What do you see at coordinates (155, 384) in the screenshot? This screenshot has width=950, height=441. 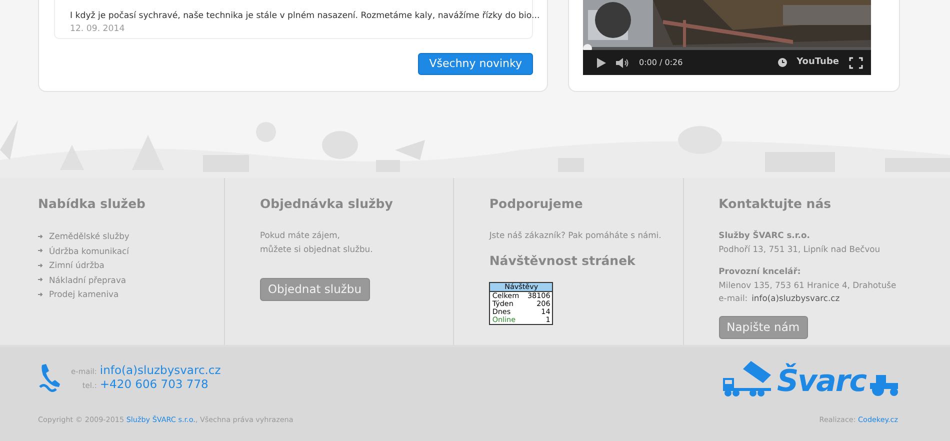 I see `phone-number: +420 606 703 778` at bounding box center [155, 384].